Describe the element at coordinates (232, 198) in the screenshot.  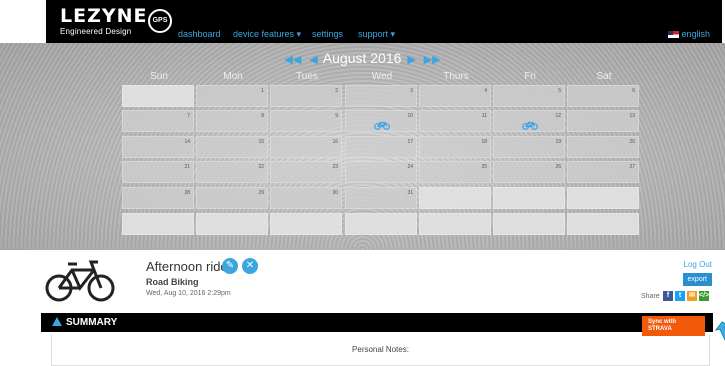
I see `calendar-day: 29` at that location.